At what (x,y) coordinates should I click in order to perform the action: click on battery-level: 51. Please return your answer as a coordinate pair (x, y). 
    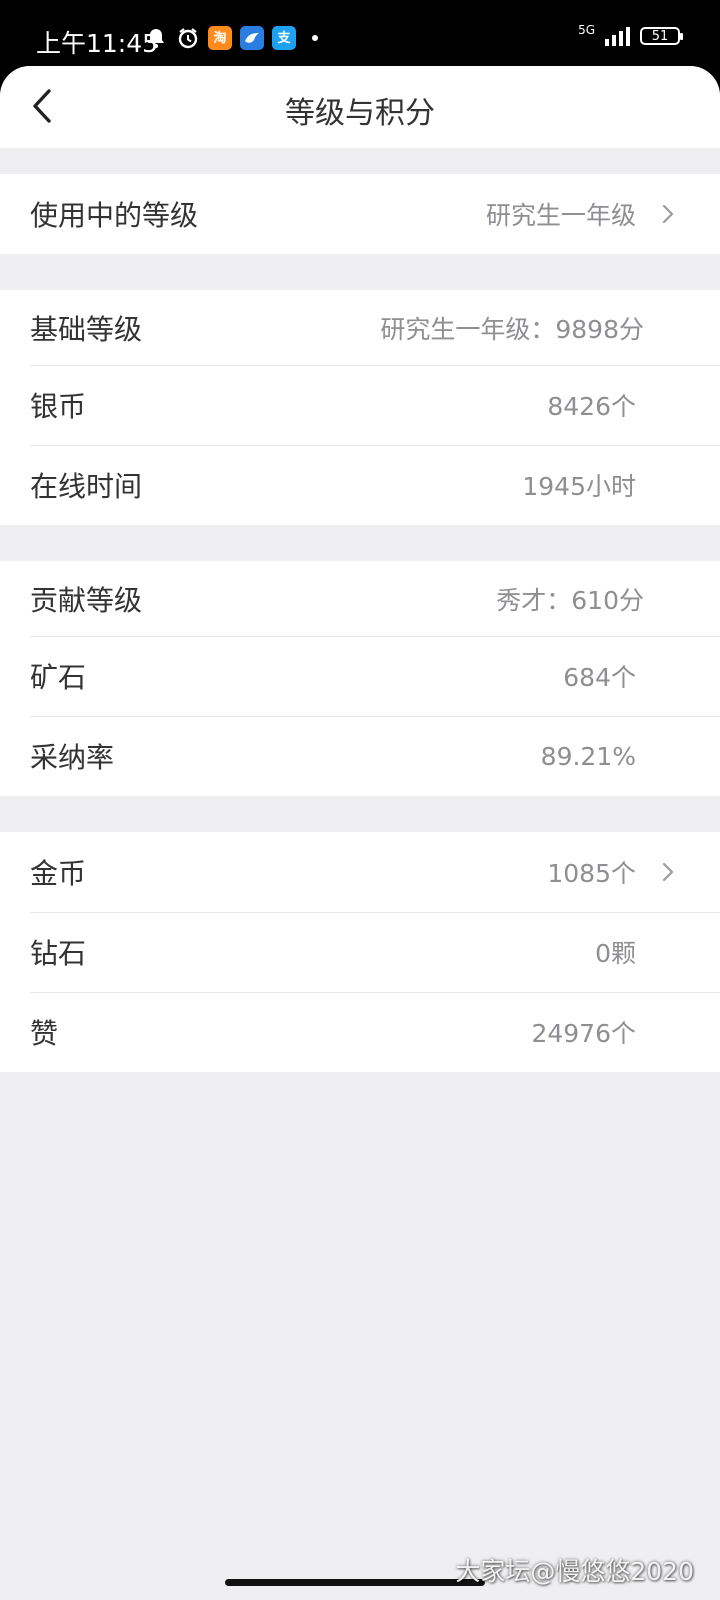
    Looking at the image, I should click on (660, 36).